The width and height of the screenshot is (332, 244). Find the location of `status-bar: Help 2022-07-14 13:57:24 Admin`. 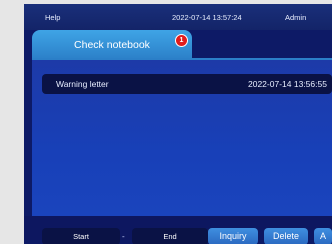

status-bar: Help 2022-07-14 13:57:24 Admin is located at coordinates (178, 17).